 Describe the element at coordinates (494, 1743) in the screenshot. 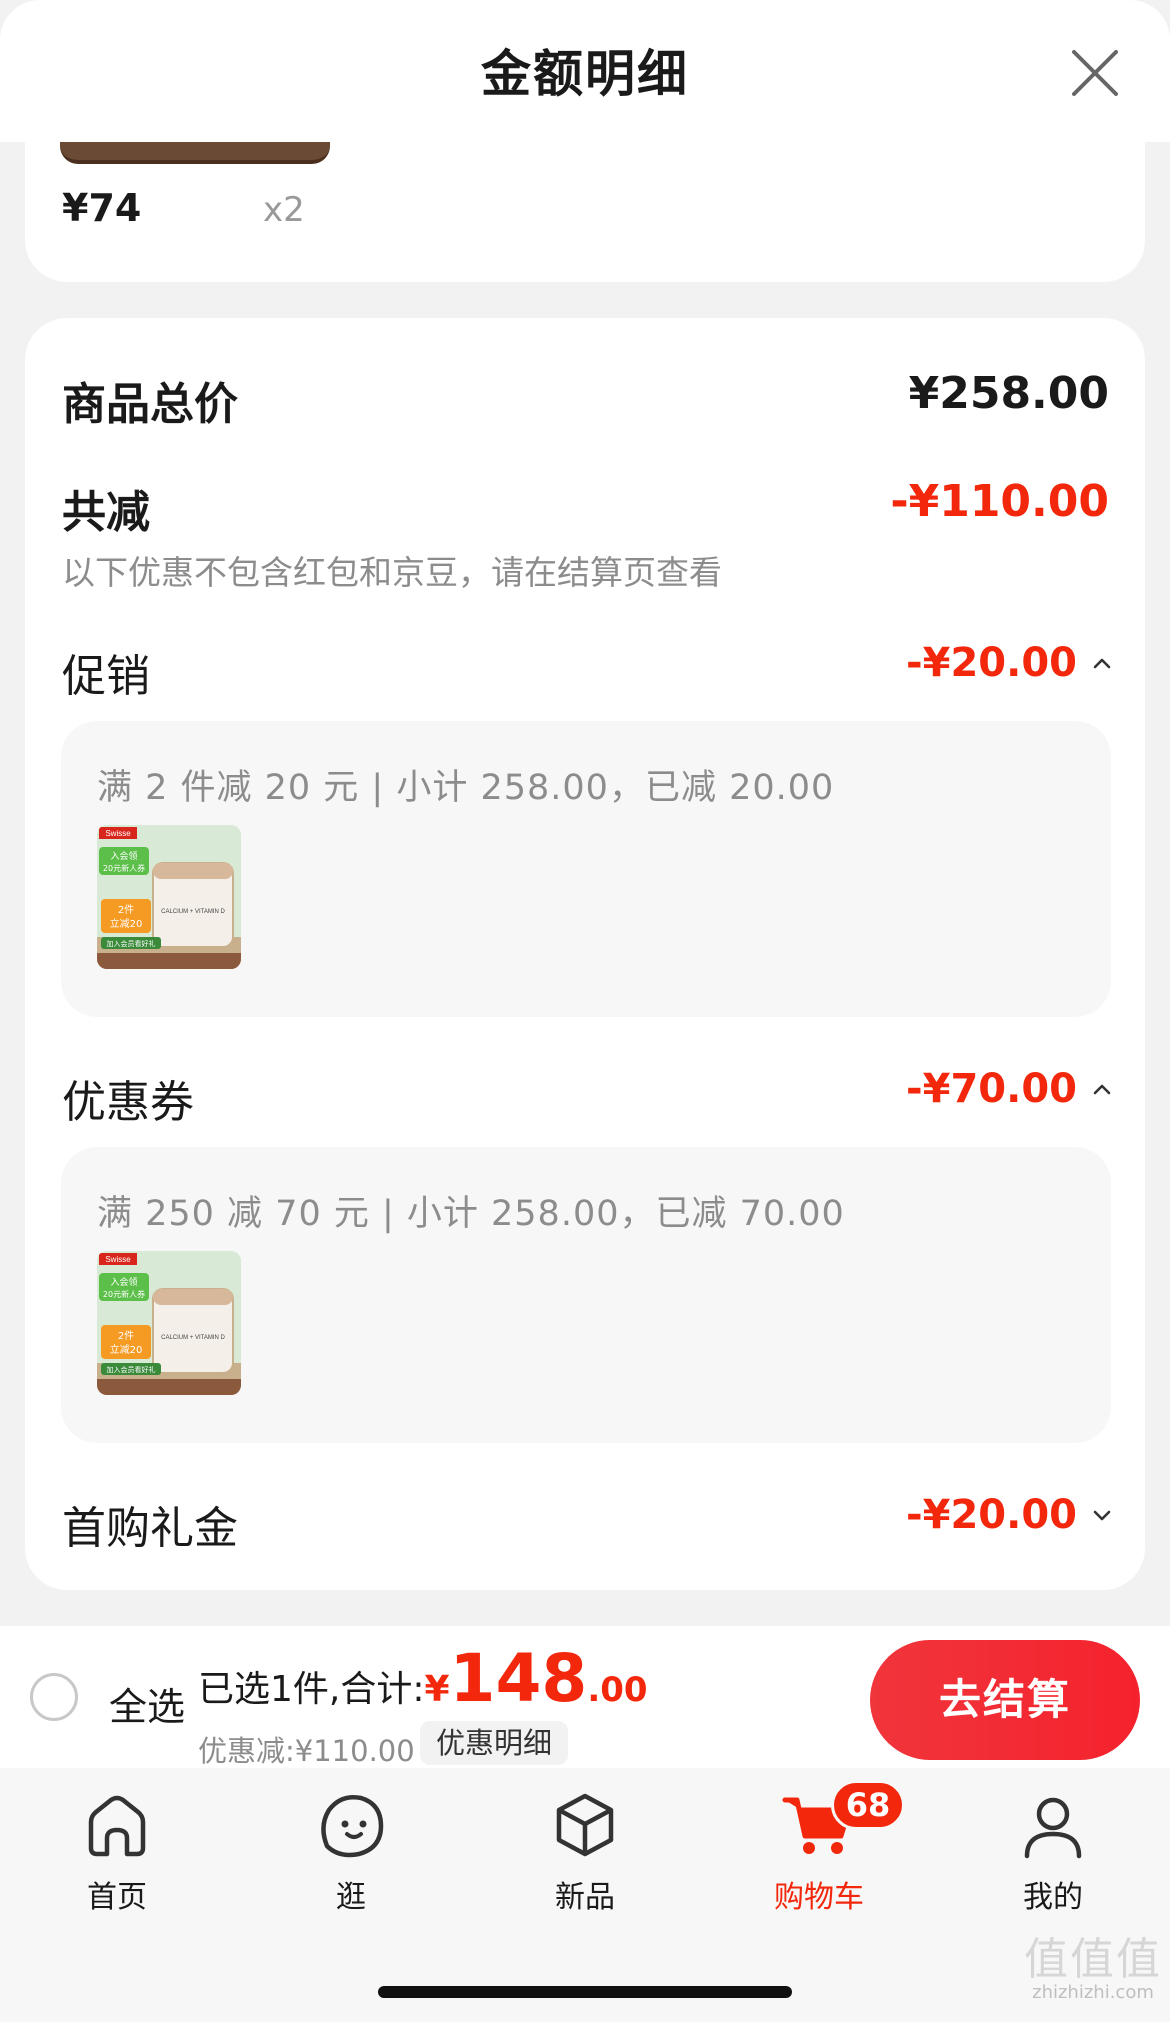

I see `discount-detail-link: 优惠明细` at that location.